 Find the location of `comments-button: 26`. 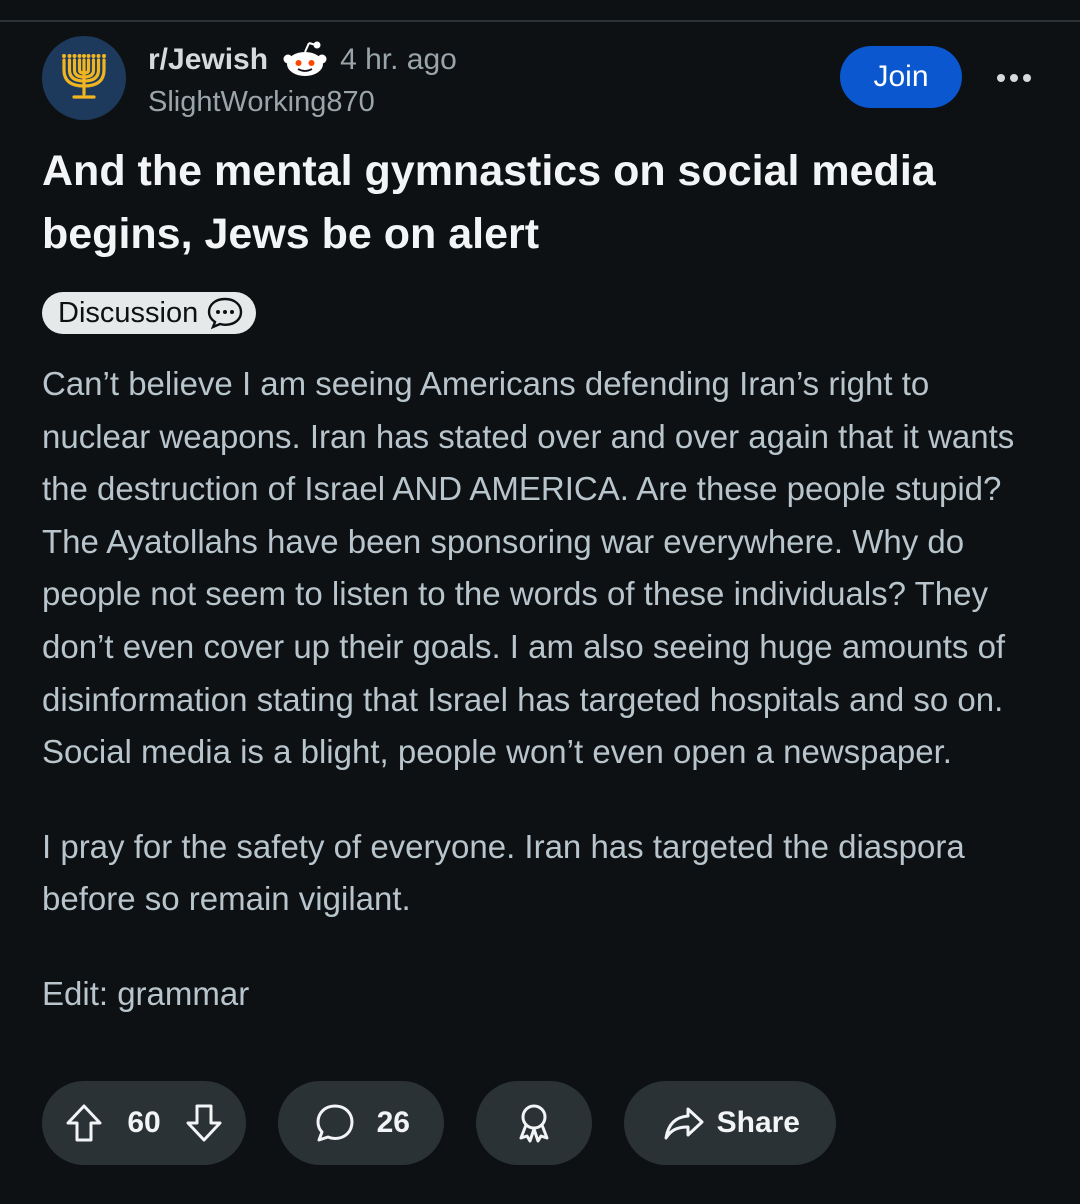

comments-button: 26 is located at coordinates (361, 1123).